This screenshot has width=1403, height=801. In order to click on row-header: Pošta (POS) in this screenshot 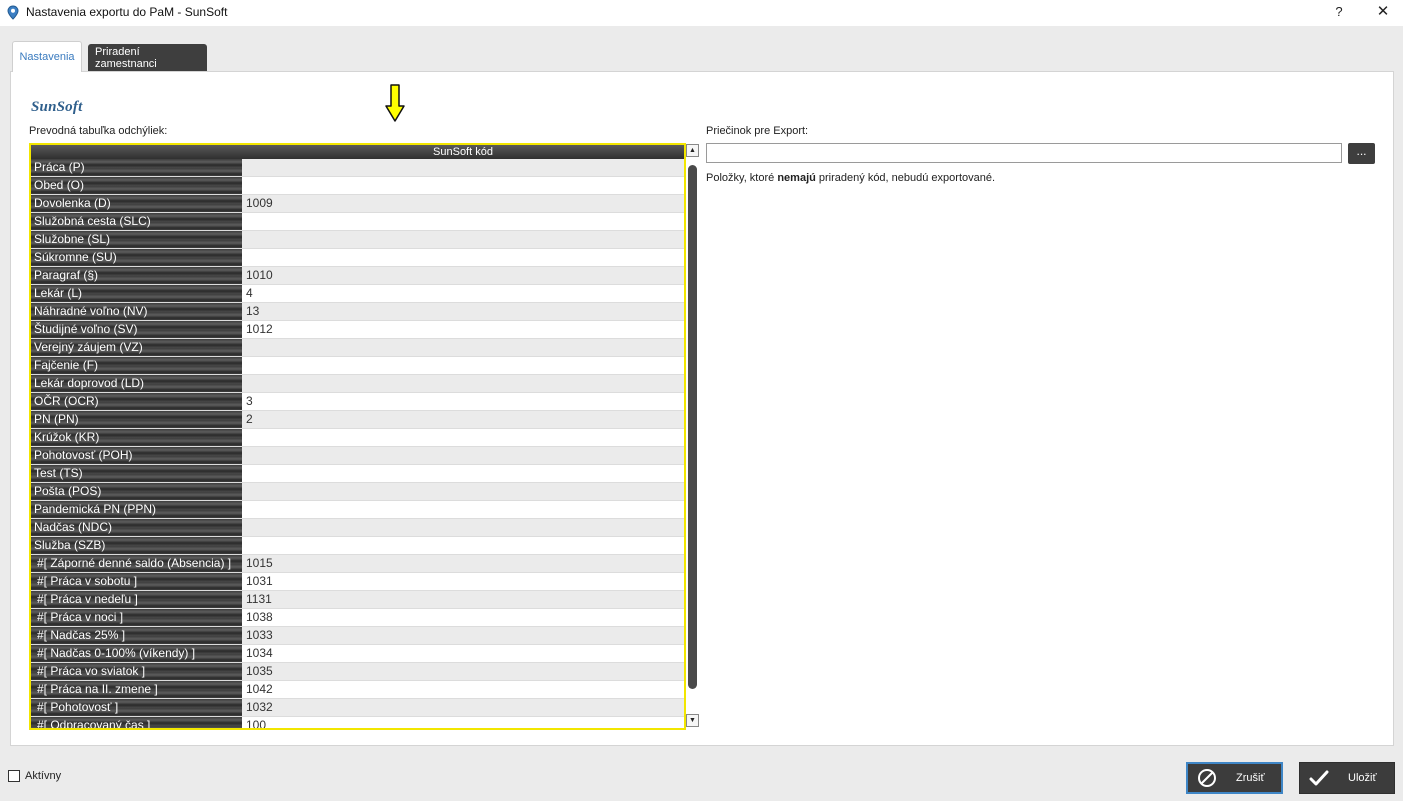, I will do `click(136, 491)`.